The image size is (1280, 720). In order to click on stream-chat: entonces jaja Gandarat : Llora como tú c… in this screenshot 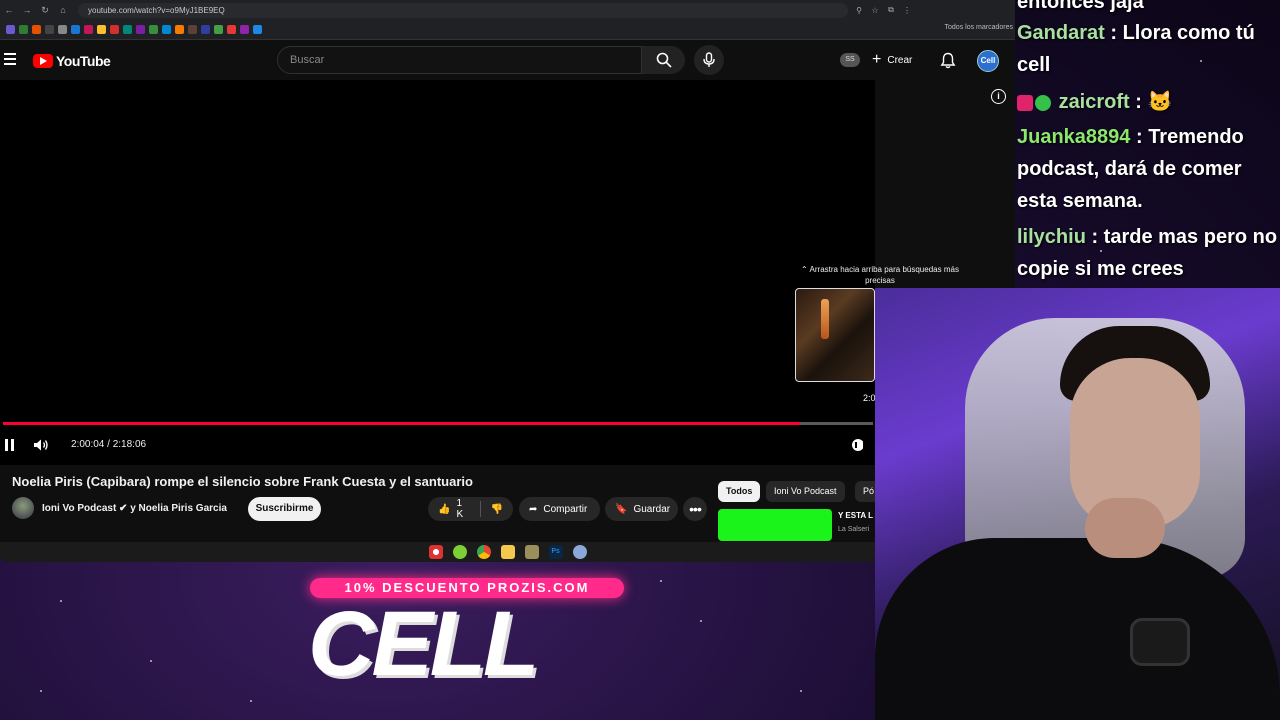, I will do `click(1147, 144)`.